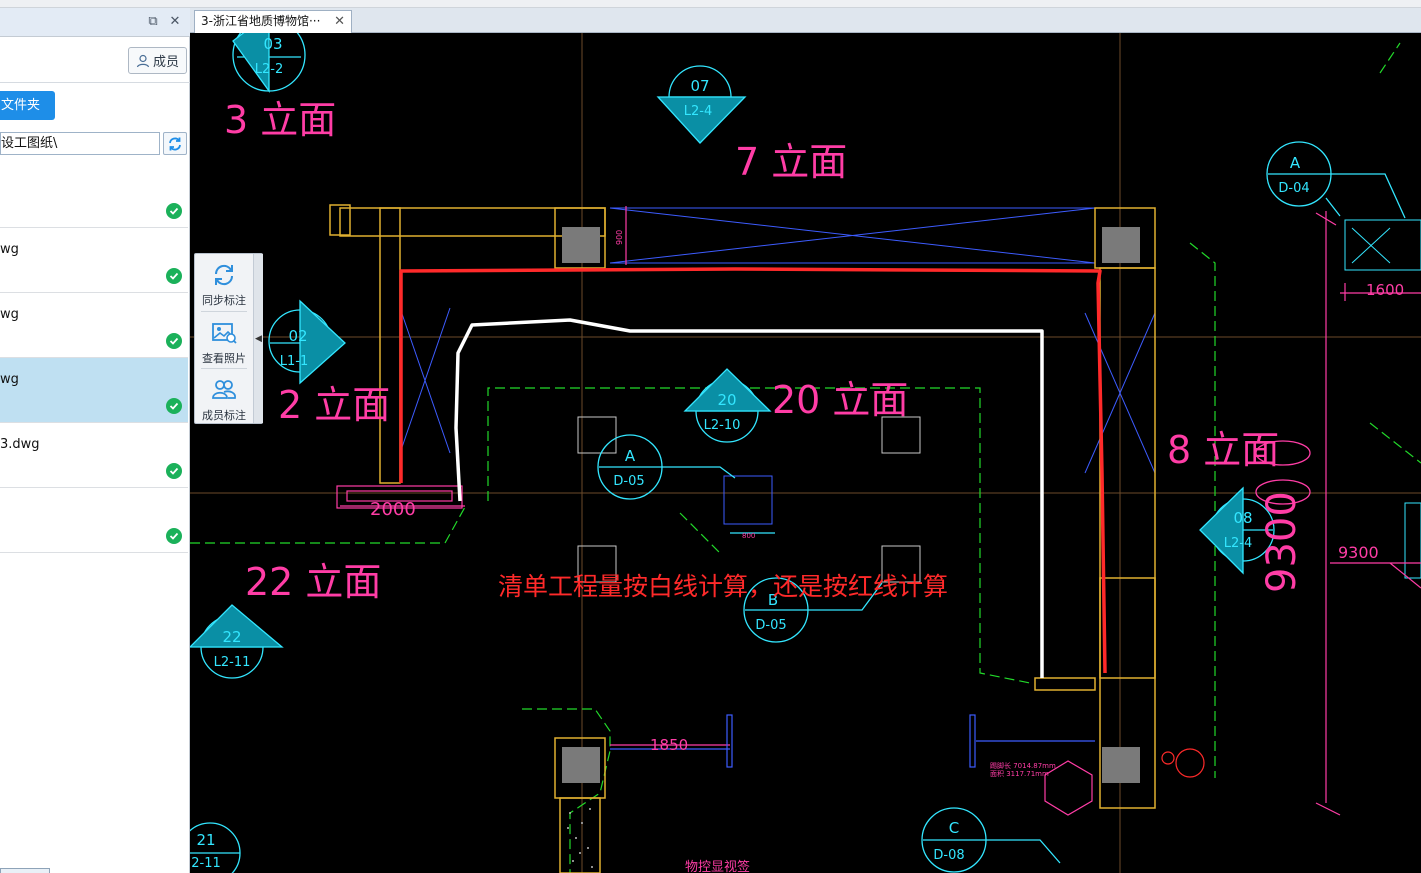  I want to click on detail-ref-c: D-08, so click(948, 855).